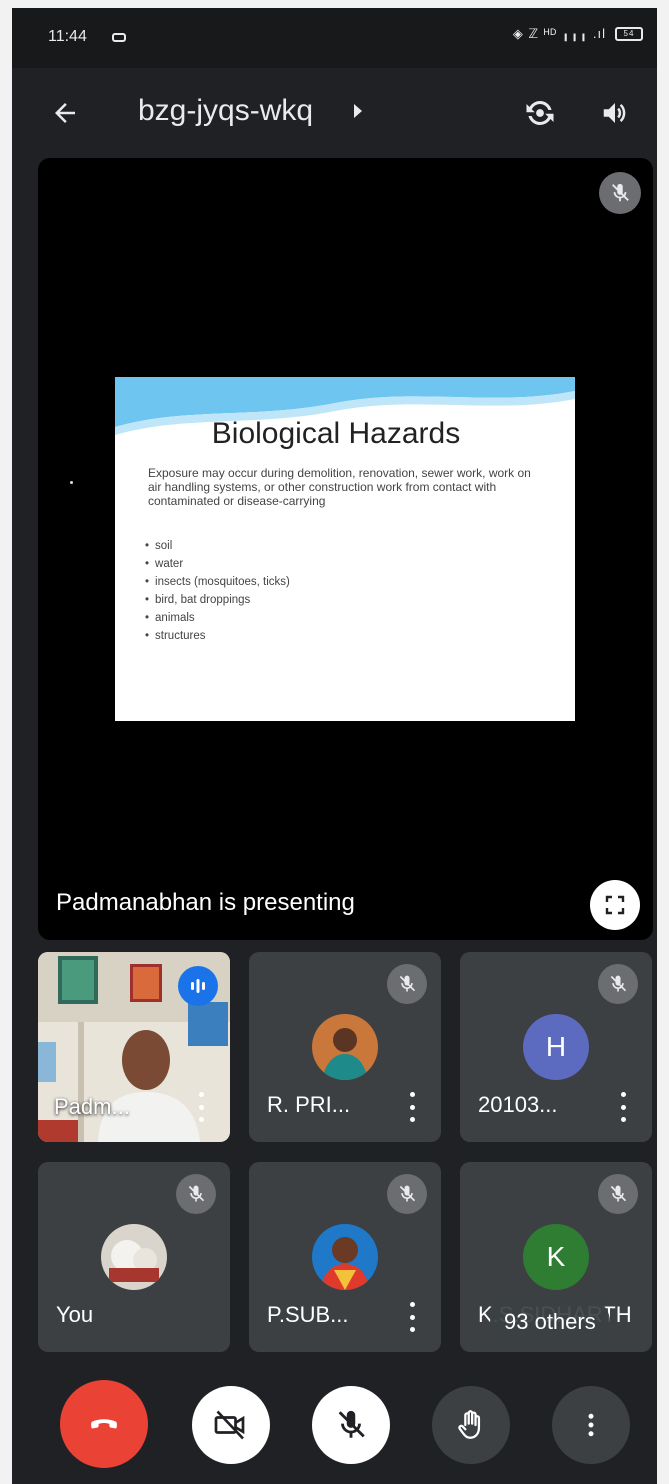  I want to click on mic-toggle-button, so click(351, 1425).